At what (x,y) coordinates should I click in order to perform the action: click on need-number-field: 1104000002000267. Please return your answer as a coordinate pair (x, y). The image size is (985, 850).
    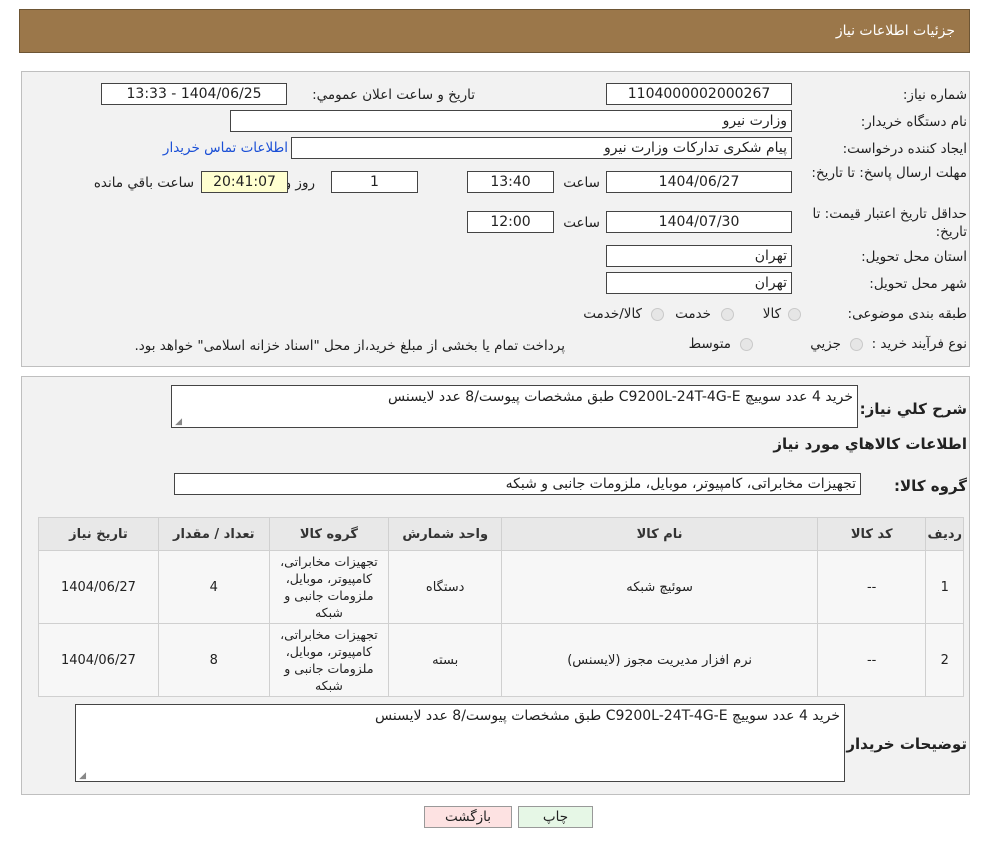
    Looking at the image, I should click on (699, 94).